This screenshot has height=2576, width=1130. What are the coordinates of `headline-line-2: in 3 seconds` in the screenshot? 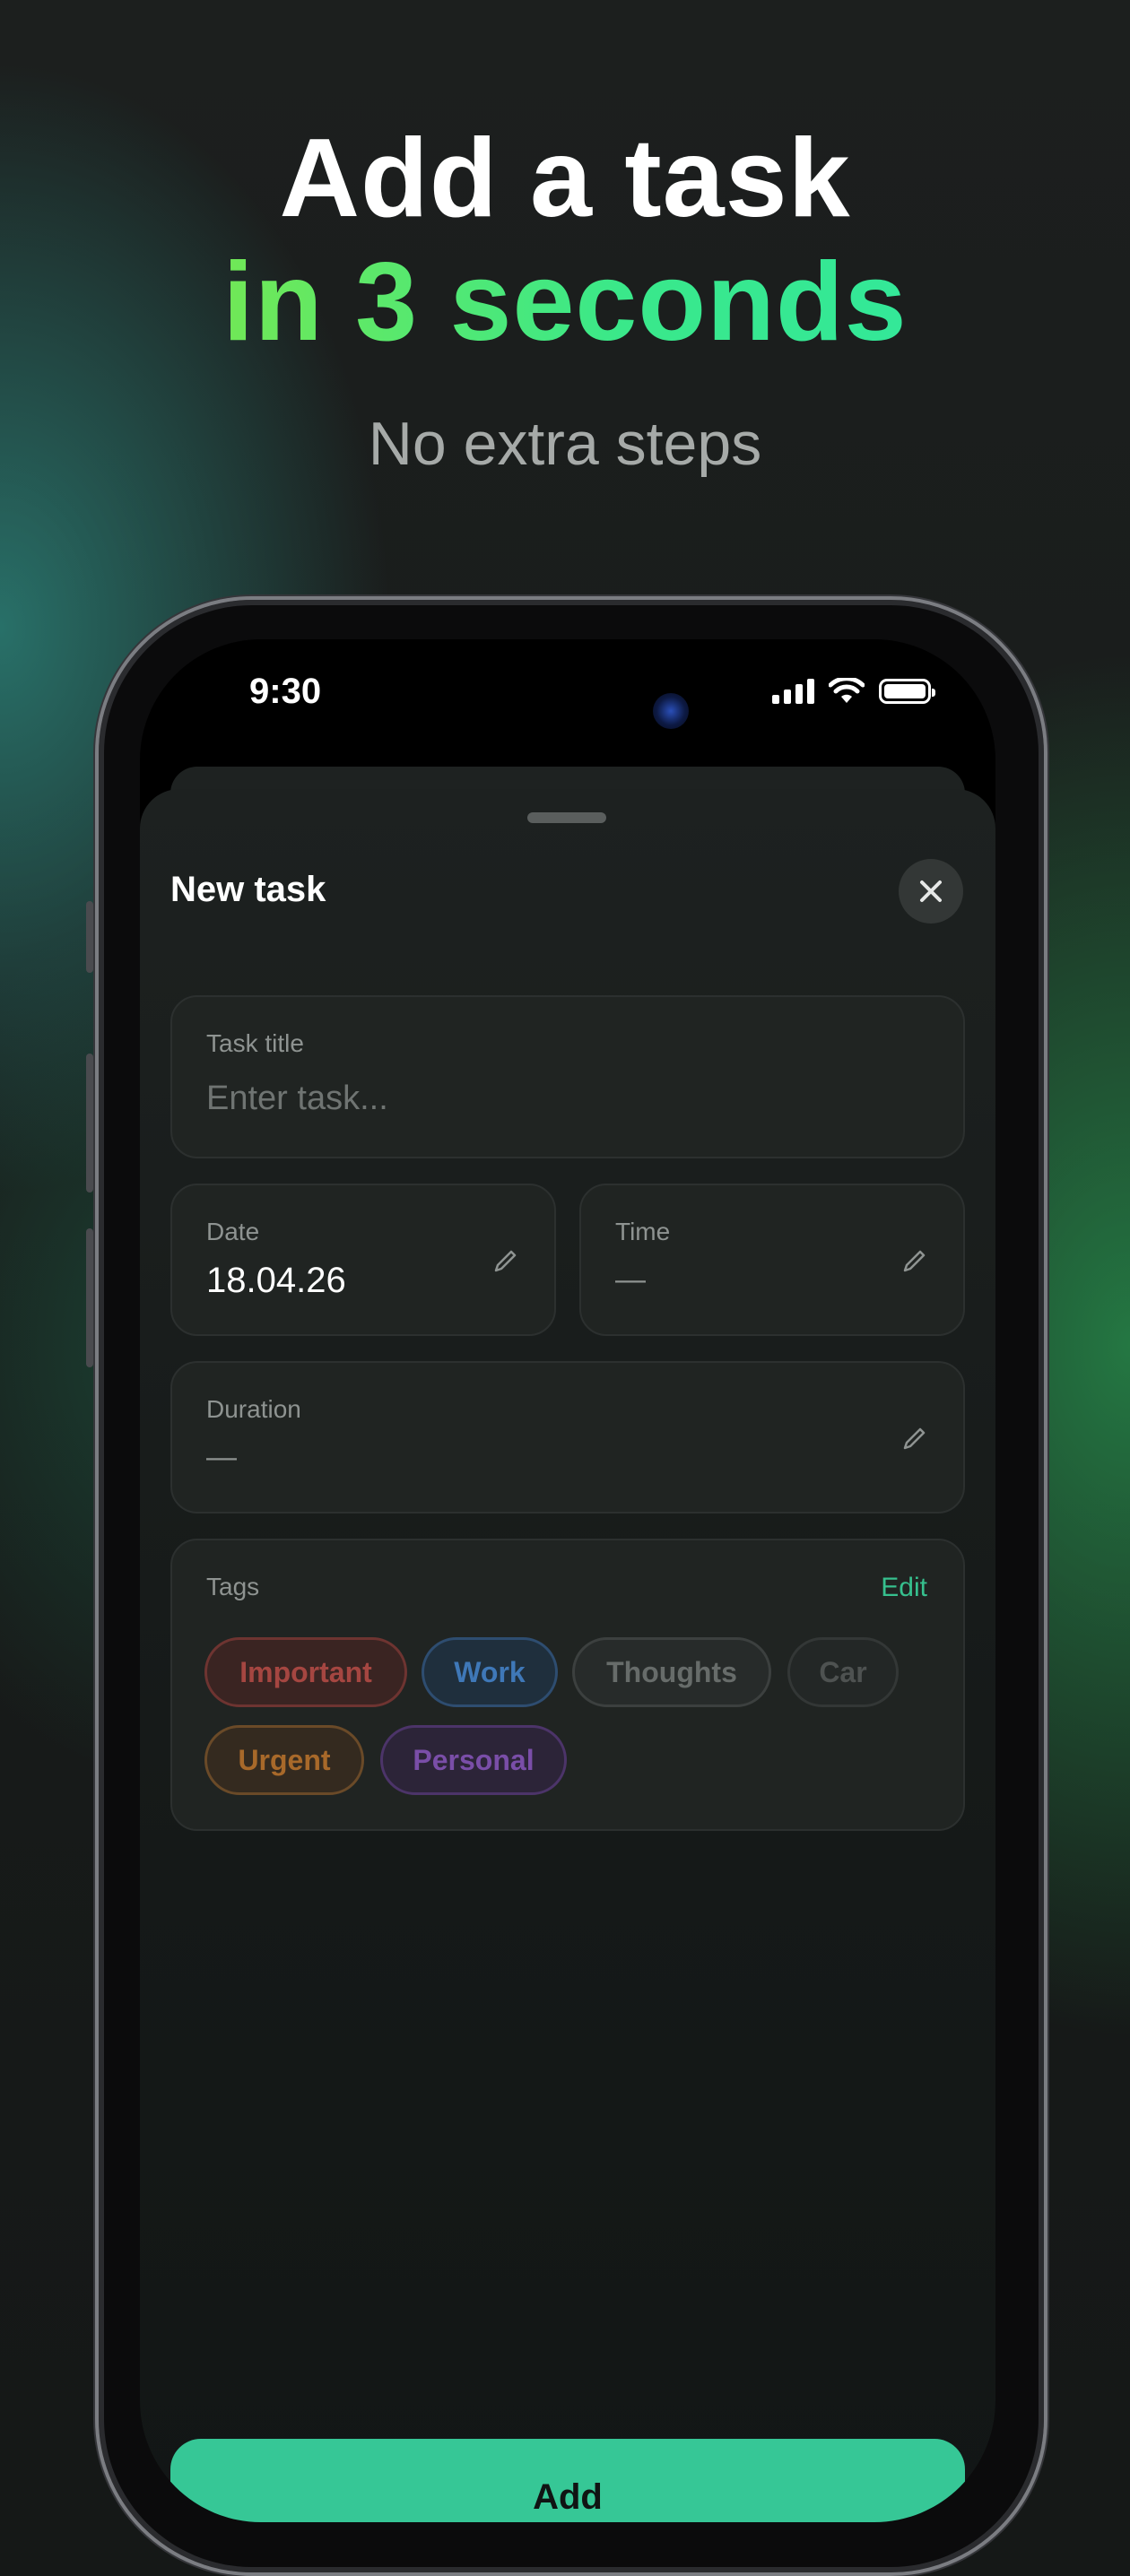 It's located at (565, 302).